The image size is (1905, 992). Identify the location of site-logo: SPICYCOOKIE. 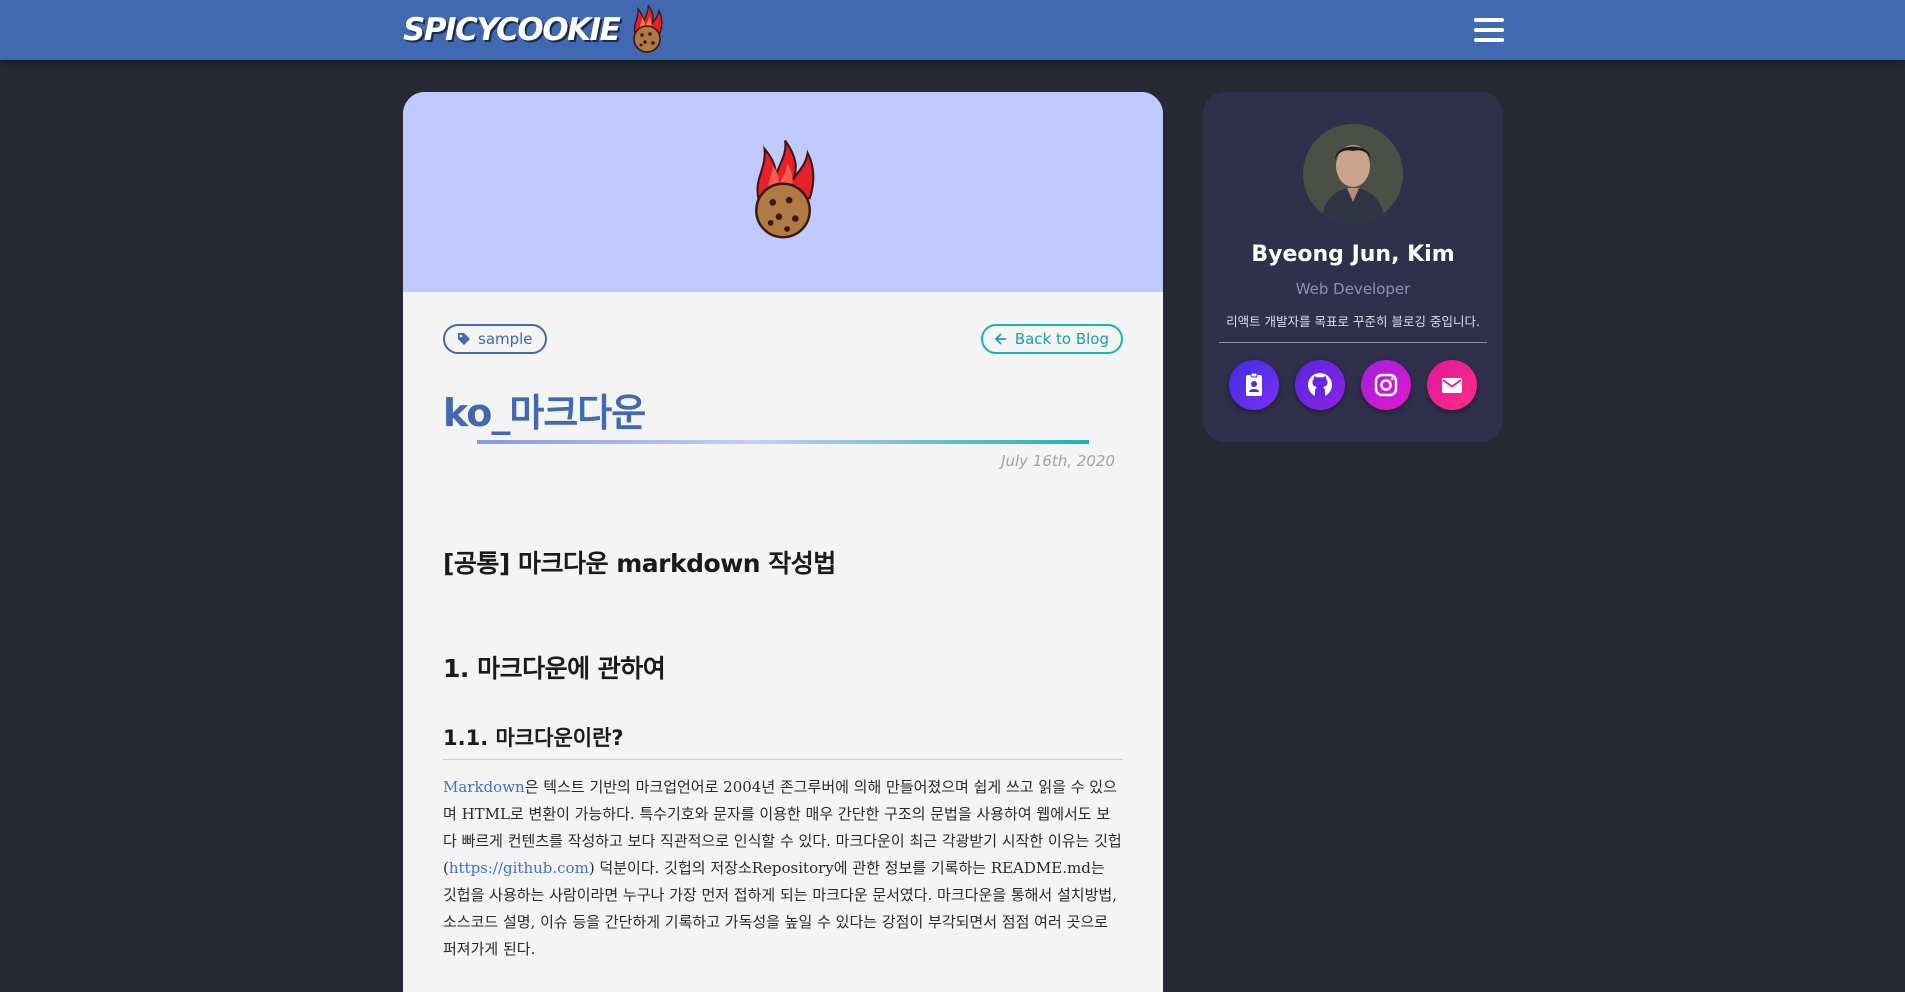
(534, 30).